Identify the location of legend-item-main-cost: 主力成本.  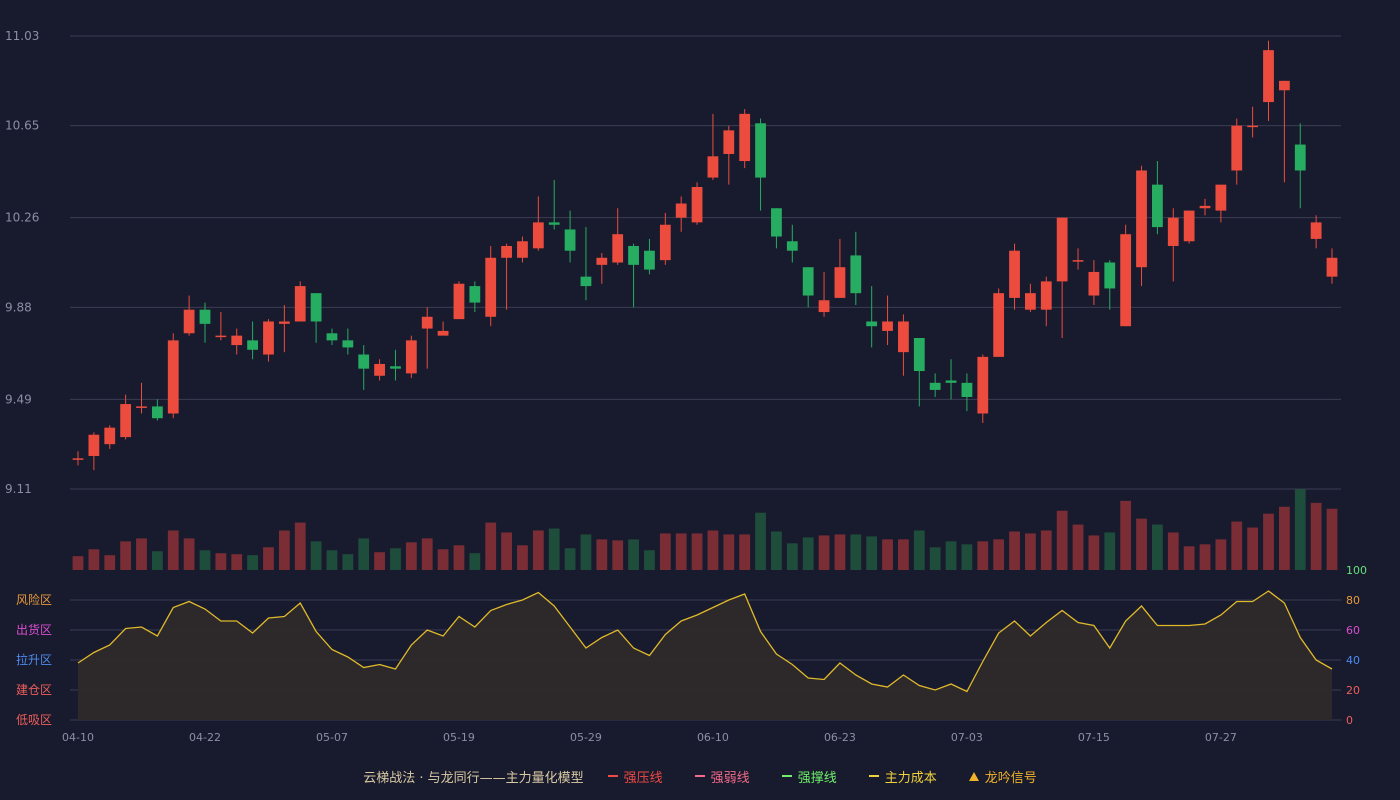
(902, 776).